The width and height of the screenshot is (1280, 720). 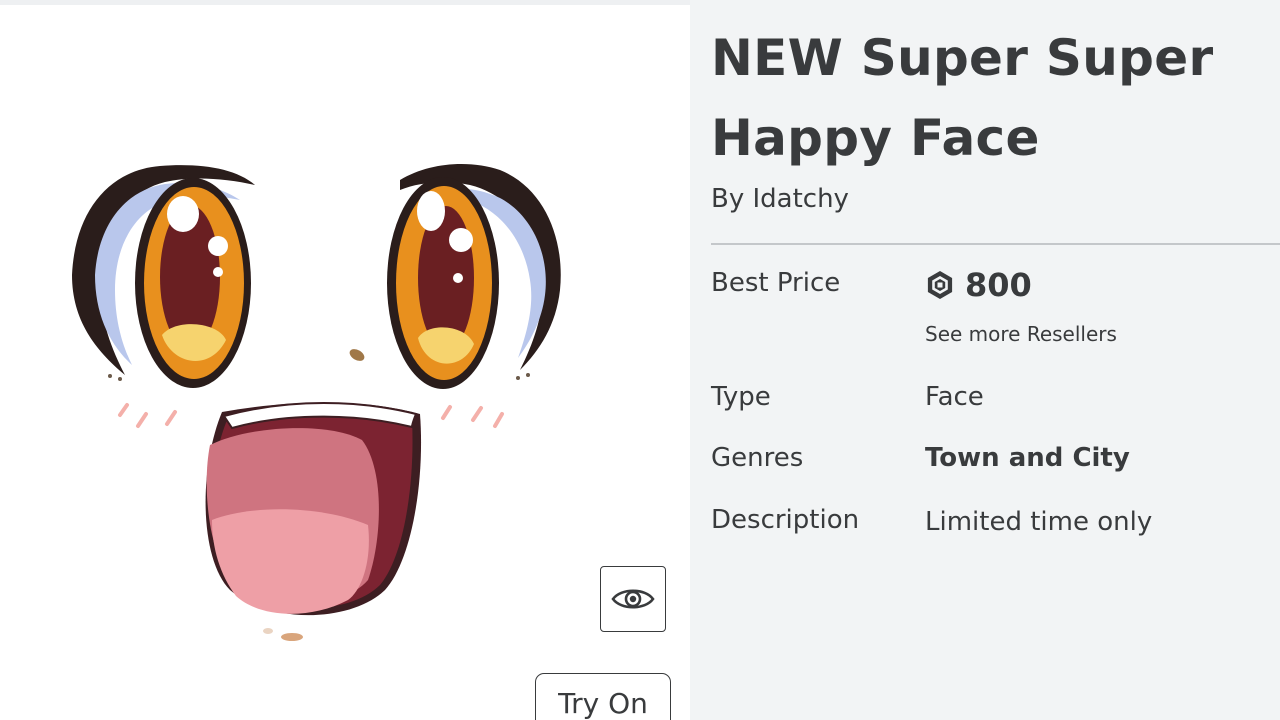 I want to click on type-label: Type, so click(x=741, y=397).